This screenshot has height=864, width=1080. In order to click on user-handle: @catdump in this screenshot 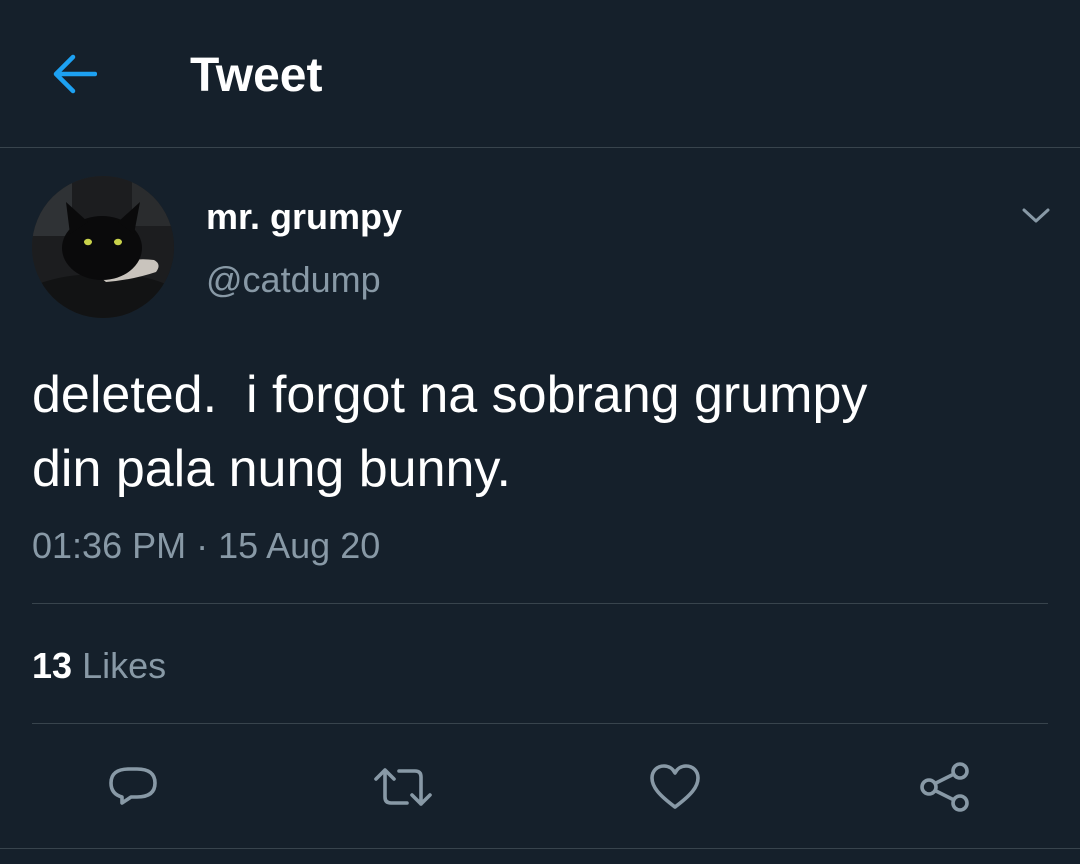, I will do `click(293, 280)`.